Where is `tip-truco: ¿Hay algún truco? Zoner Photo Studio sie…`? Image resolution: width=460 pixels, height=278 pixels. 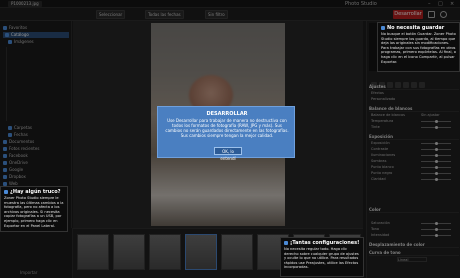
tip-truco: ¿Hay algún truco? Zoner Photo Studio sie… is located at coordinates (34, 209).